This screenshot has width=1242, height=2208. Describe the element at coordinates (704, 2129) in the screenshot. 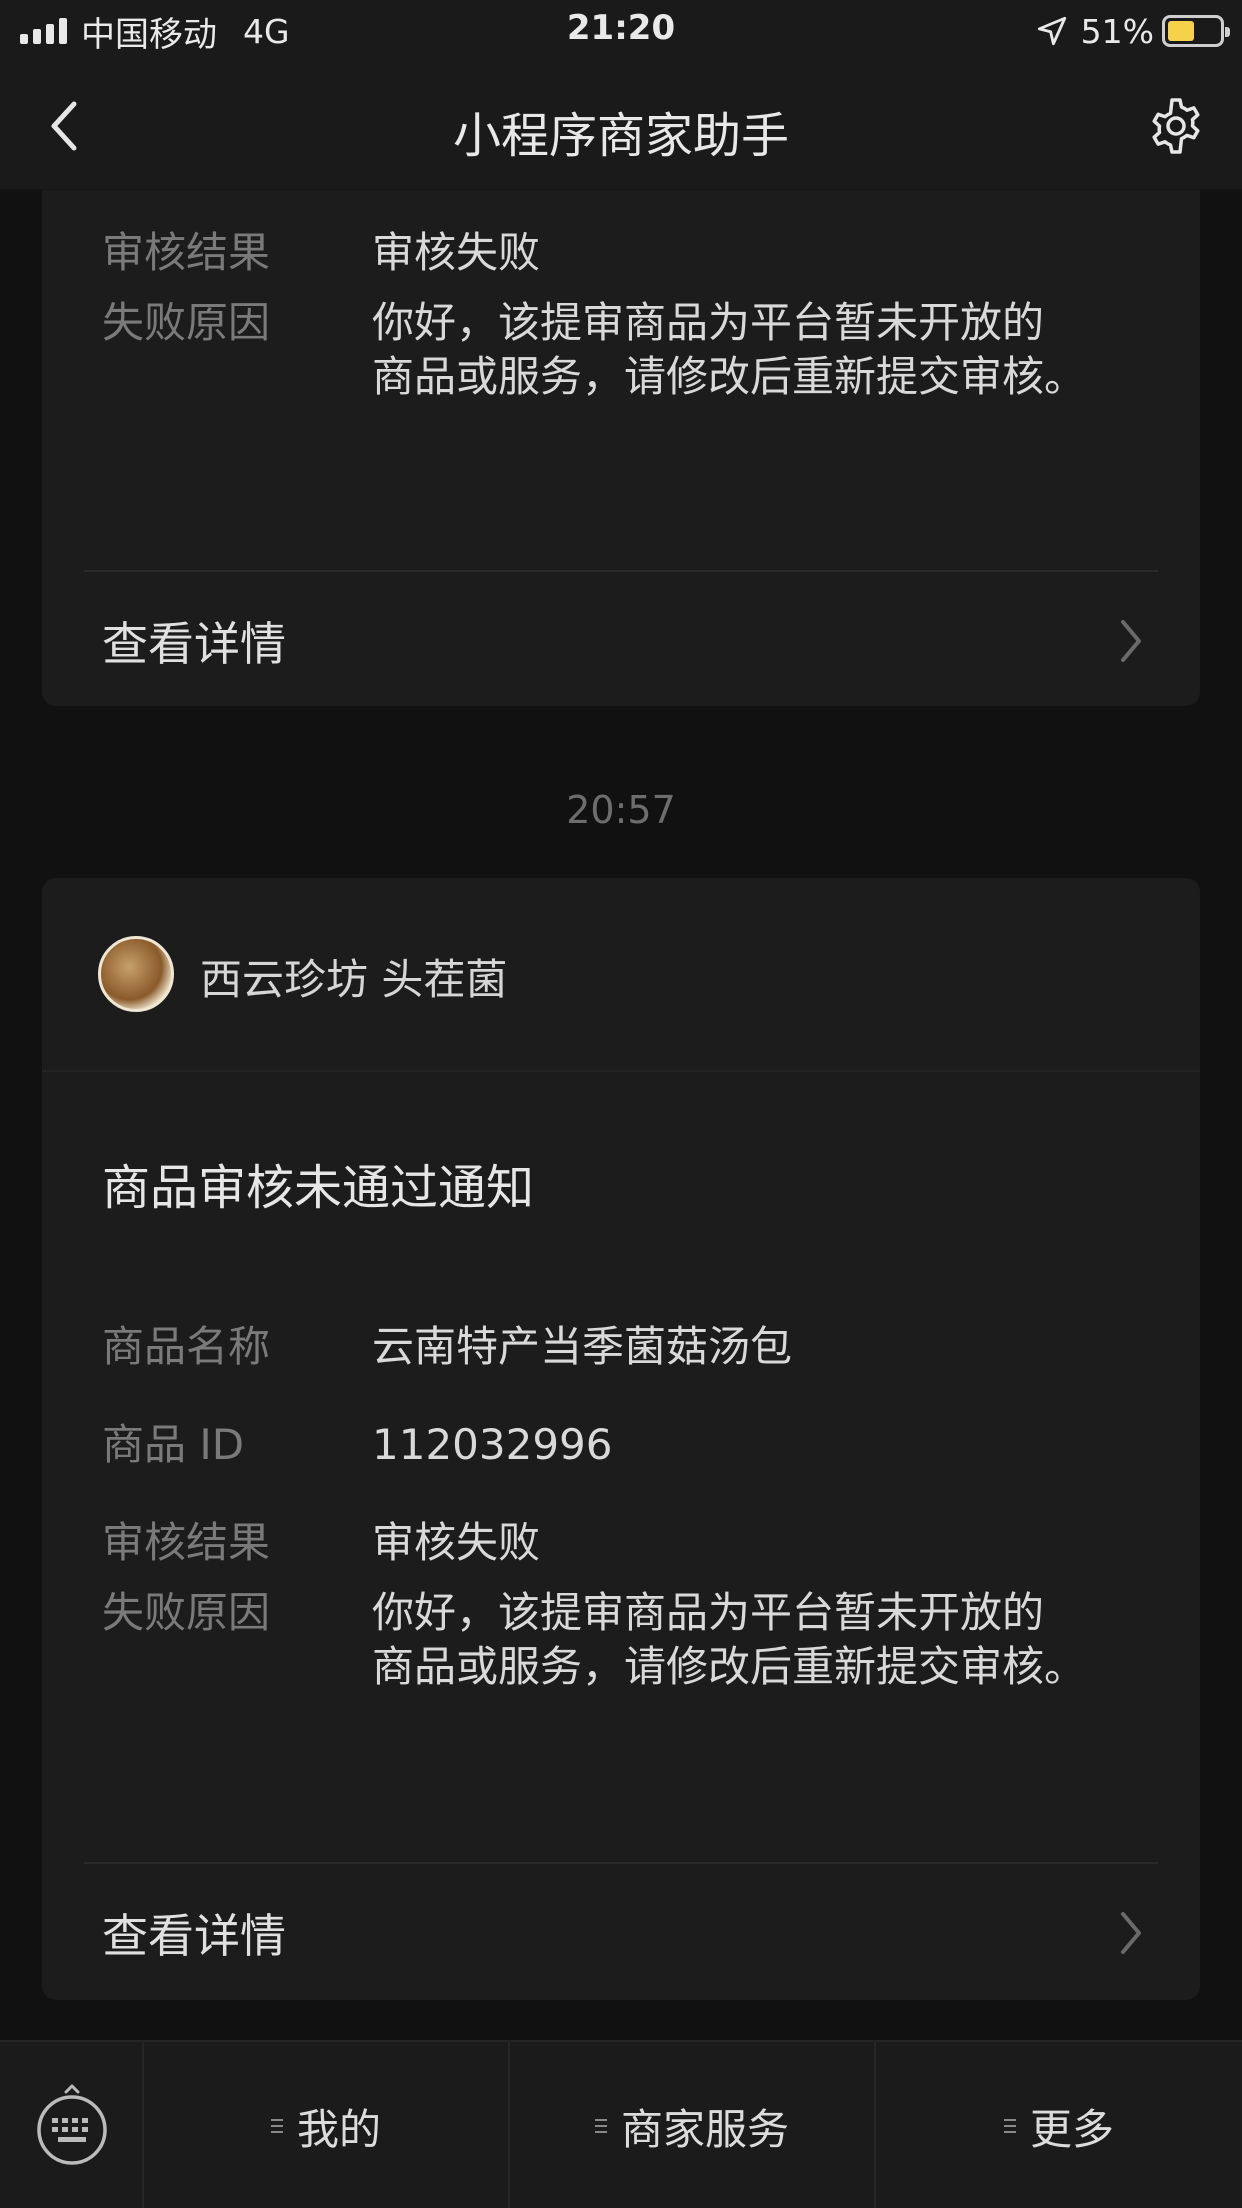

I see `toolbar-item-label: 商家服务` at that location.